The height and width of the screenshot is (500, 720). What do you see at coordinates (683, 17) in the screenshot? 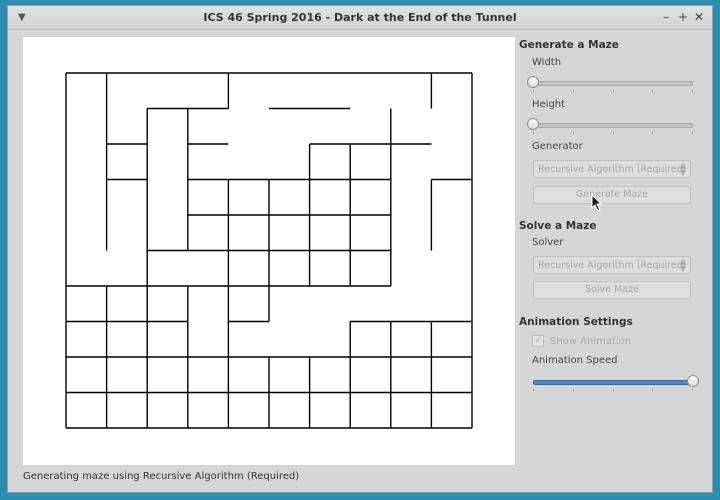
I see `maximize-icon: +` at bounding box center [683, 17].